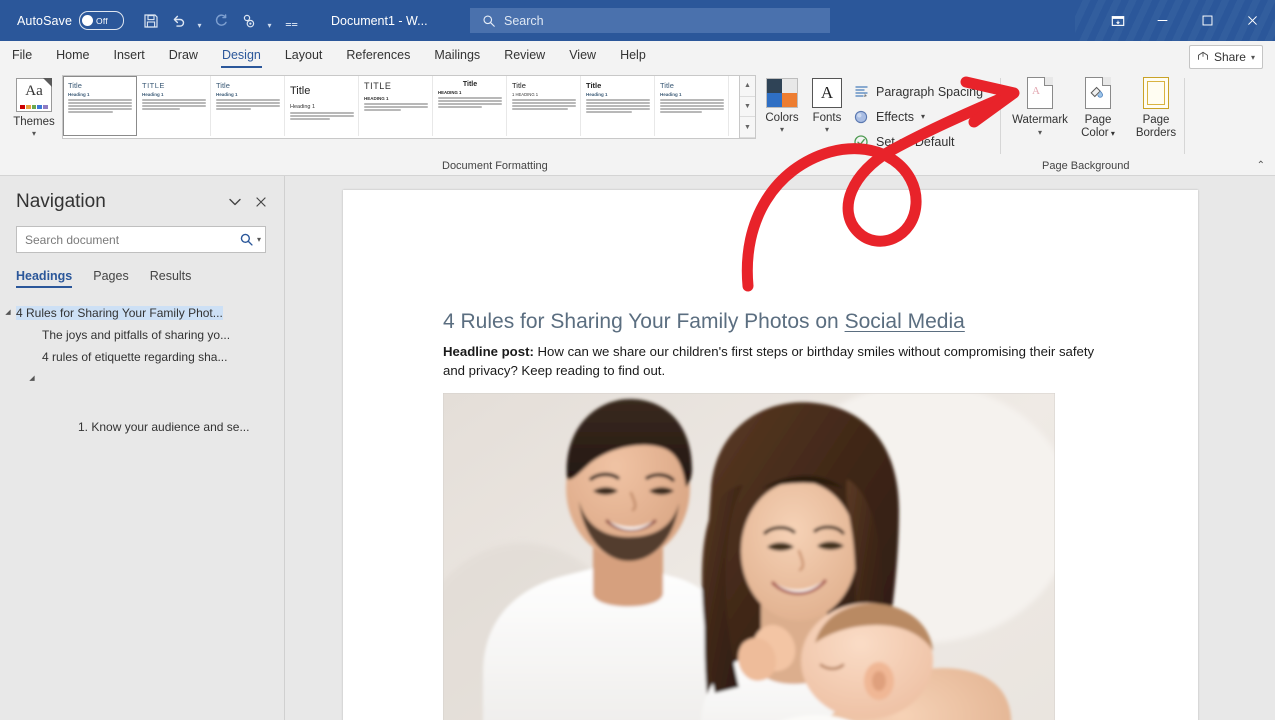 This screenshot has height=720, width=1275. I want to click on share-button: Share ▾, so click(1225, 57).